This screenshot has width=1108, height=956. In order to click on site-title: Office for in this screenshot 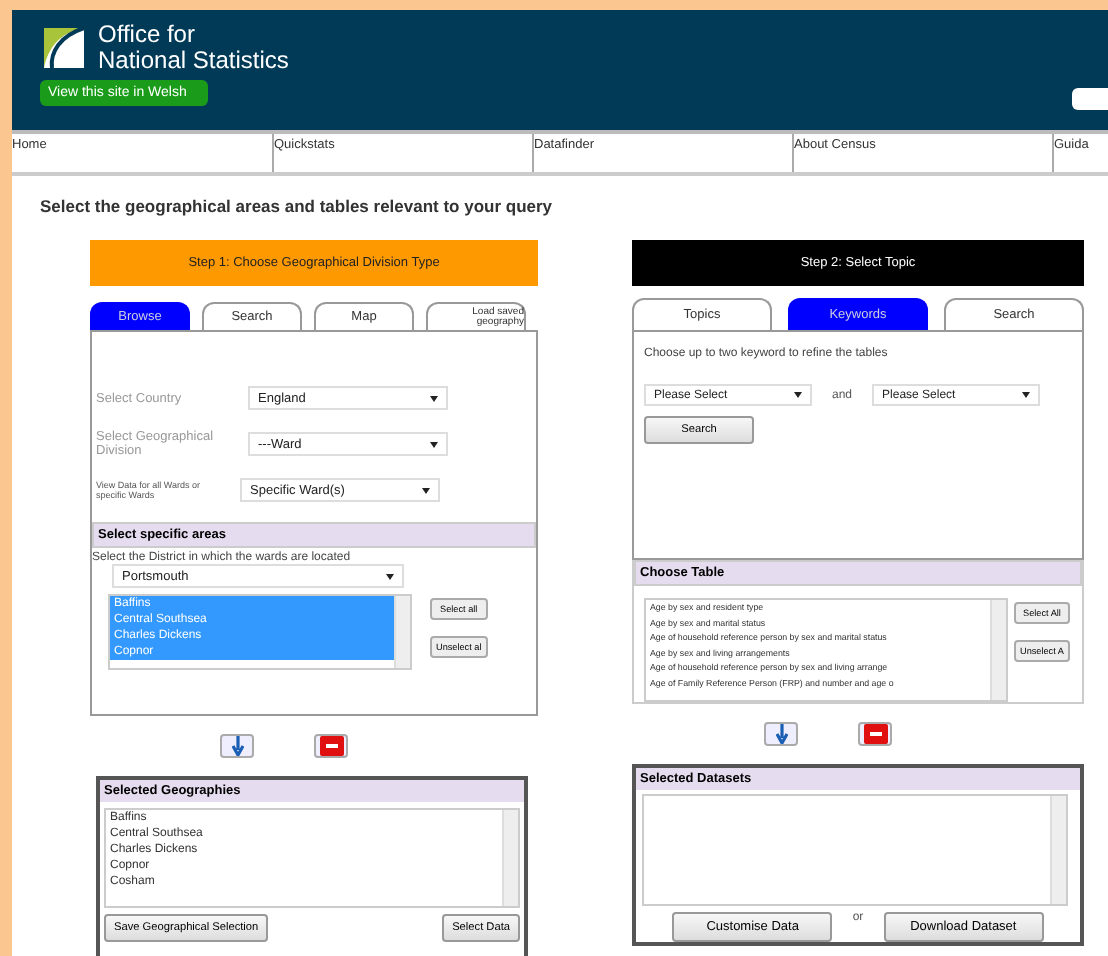, I will do `click(147, 35)`.